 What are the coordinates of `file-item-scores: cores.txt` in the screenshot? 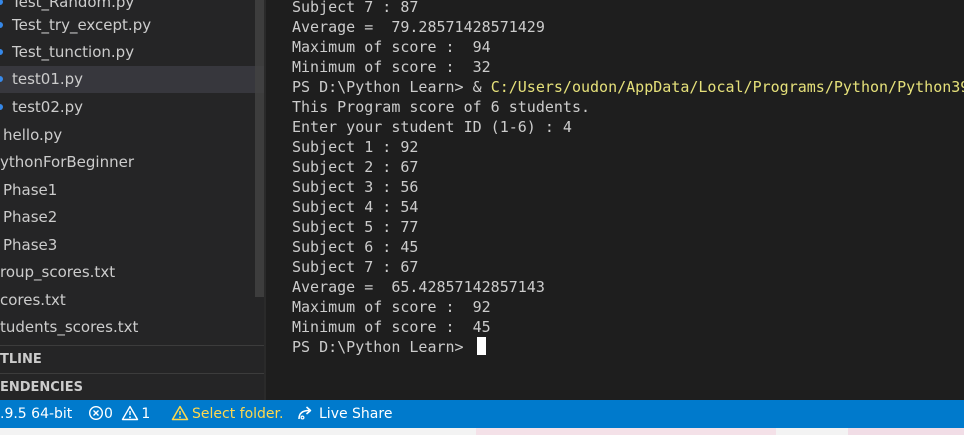 It's located at (133, 300).